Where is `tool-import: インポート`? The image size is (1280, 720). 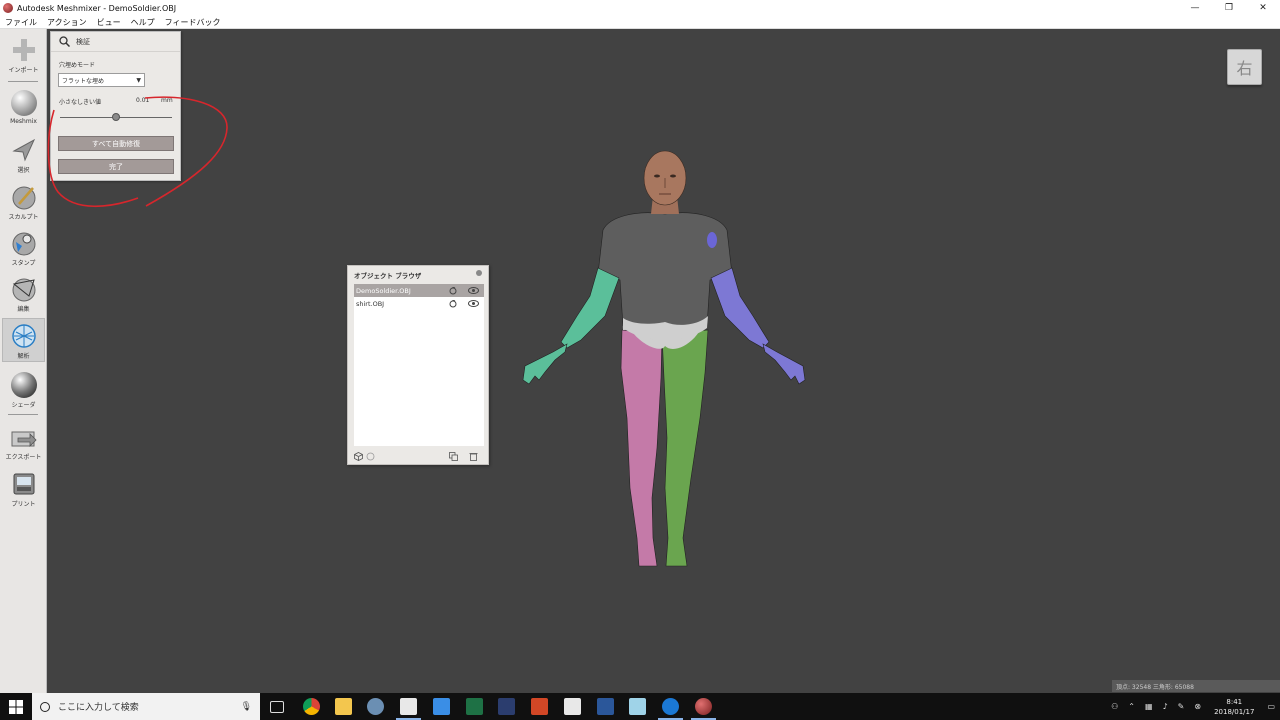 tool-import: インポート is located at coordinates (23, 55).